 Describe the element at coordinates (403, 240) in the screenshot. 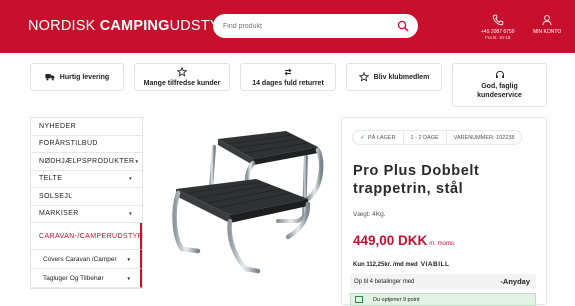

I see `product-price: 449,00 DKK m. moms` at that location.